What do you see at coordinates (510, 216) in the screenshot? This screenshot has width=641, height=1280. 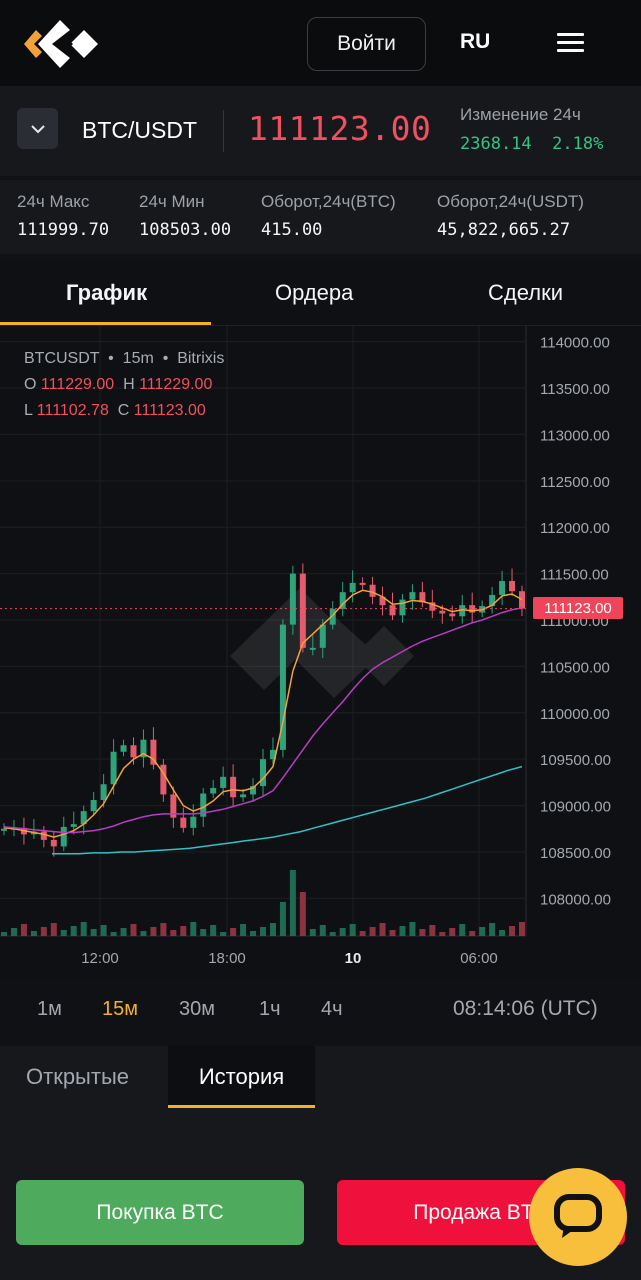 I see `stat-volume-usdt: Оборот,24ч(USDT) 45,822,665.27` at bounding box center [510, 216].